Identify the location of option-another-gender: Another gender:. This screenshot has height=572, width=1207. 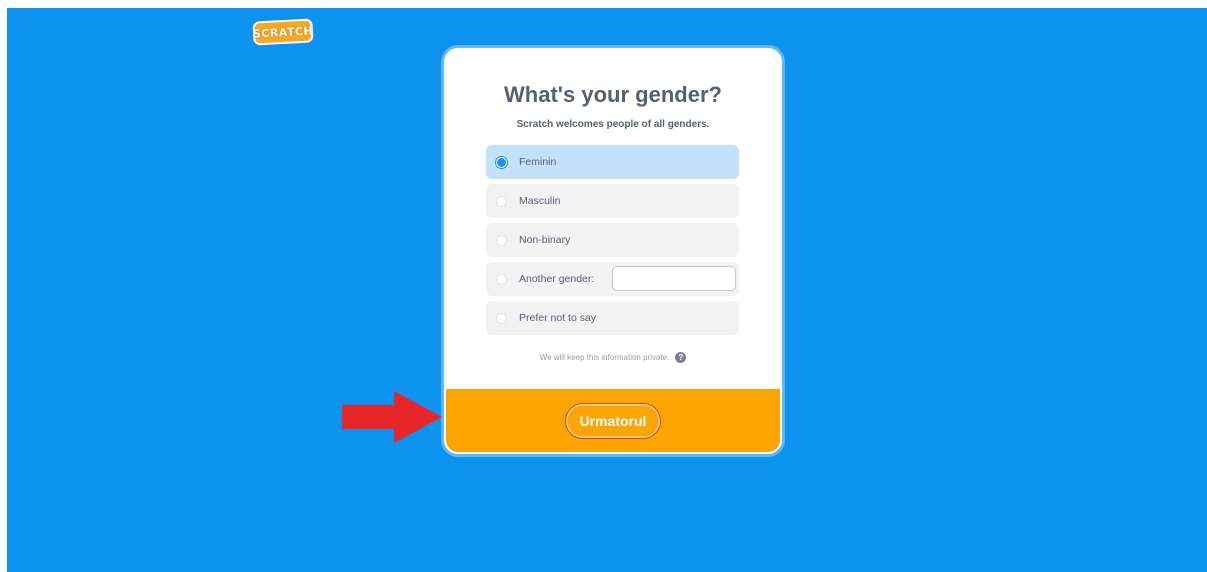
(612, 279).